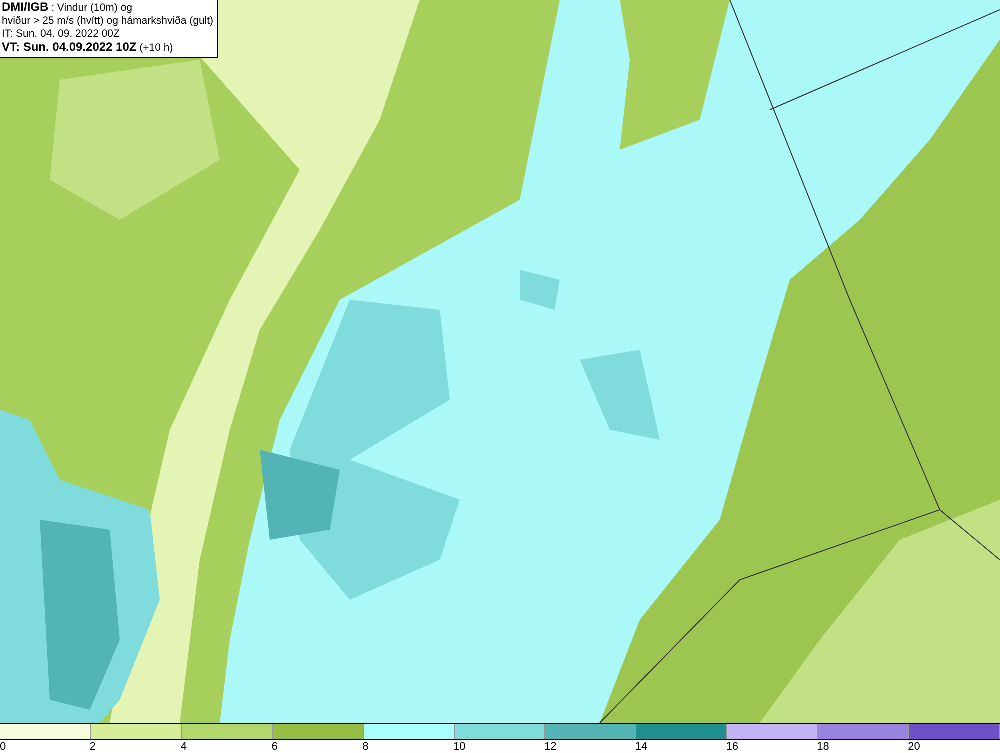  I want to click on legend-tick: 6, so click(275, 746).